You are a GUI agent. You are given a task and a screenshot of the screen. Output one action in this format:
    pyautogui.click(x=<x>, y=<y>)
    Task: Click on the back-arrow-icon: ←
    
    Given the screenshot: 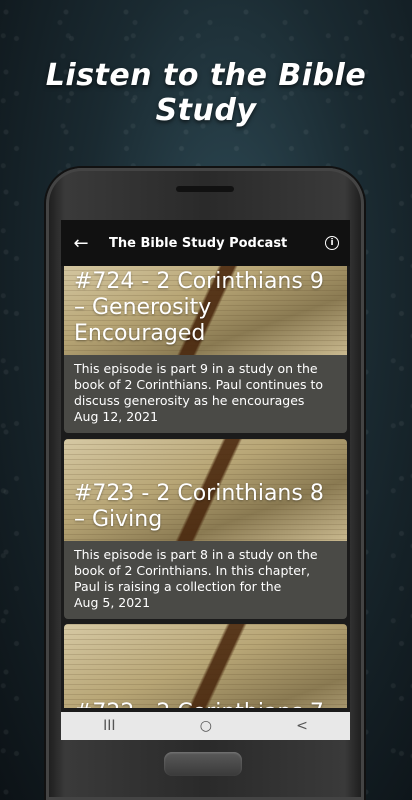 What is the action you would take?
    pyautogui.click(x=81, y=243)
    